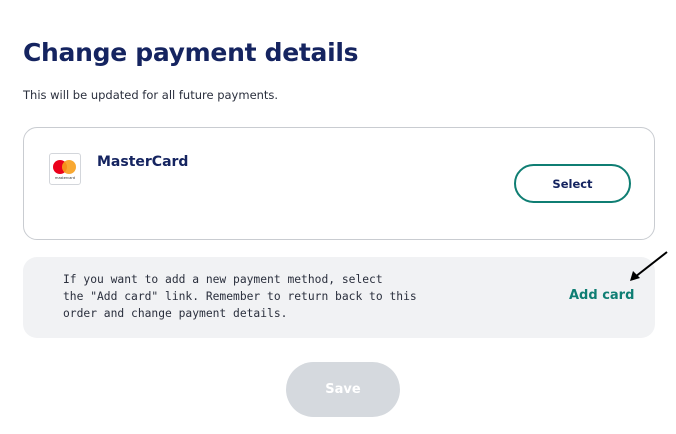 This screenshot has width=676, height=434. I want to click on card-name: MasterCard, so click(143, 162).